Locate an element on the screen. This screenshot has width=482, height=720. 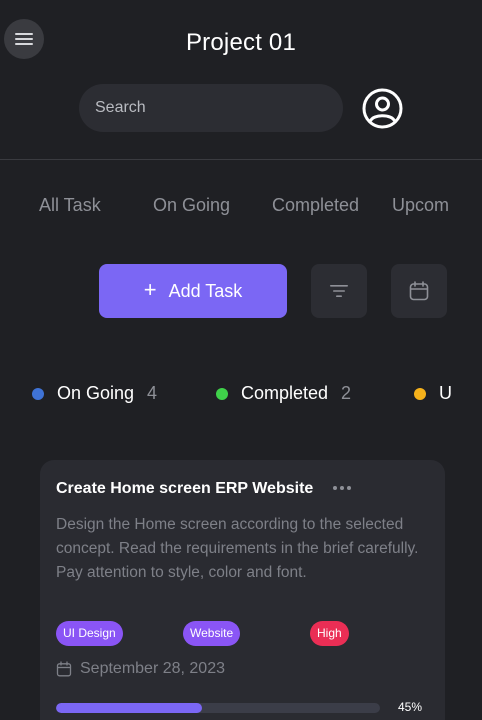
legend-item-on-going: On Going 4 is located at coordinates (94, 393).